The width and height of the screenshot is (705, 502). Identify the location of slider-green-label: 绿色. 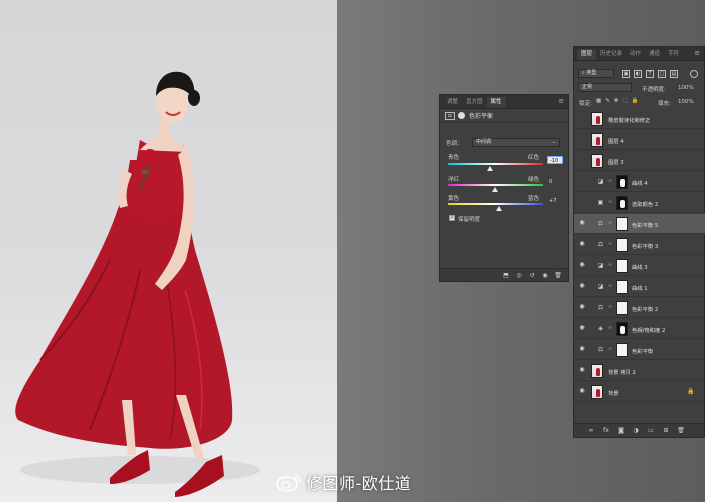
(534, 180).